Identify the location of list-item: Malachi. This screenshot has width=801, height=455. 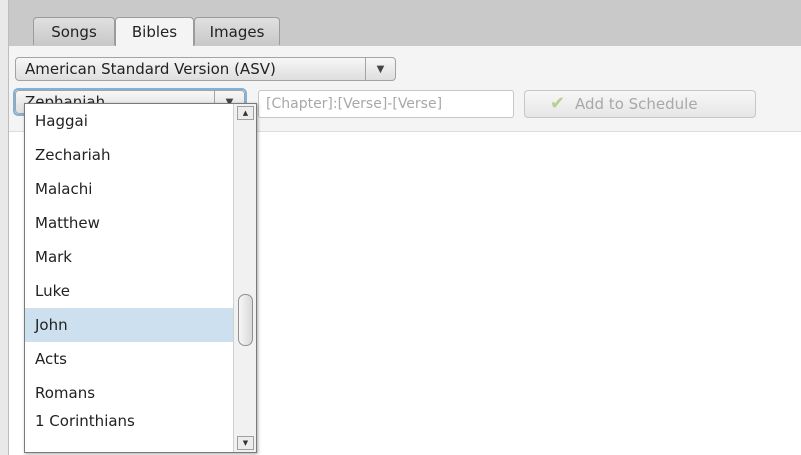
(140, 189).